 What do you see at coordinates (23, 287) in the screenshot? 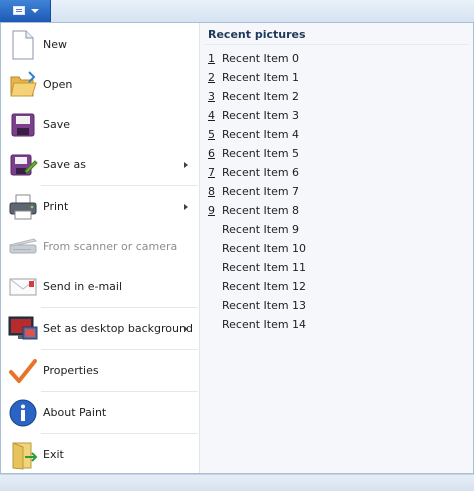
I see `email-icon` at bounding box center [23, 287].